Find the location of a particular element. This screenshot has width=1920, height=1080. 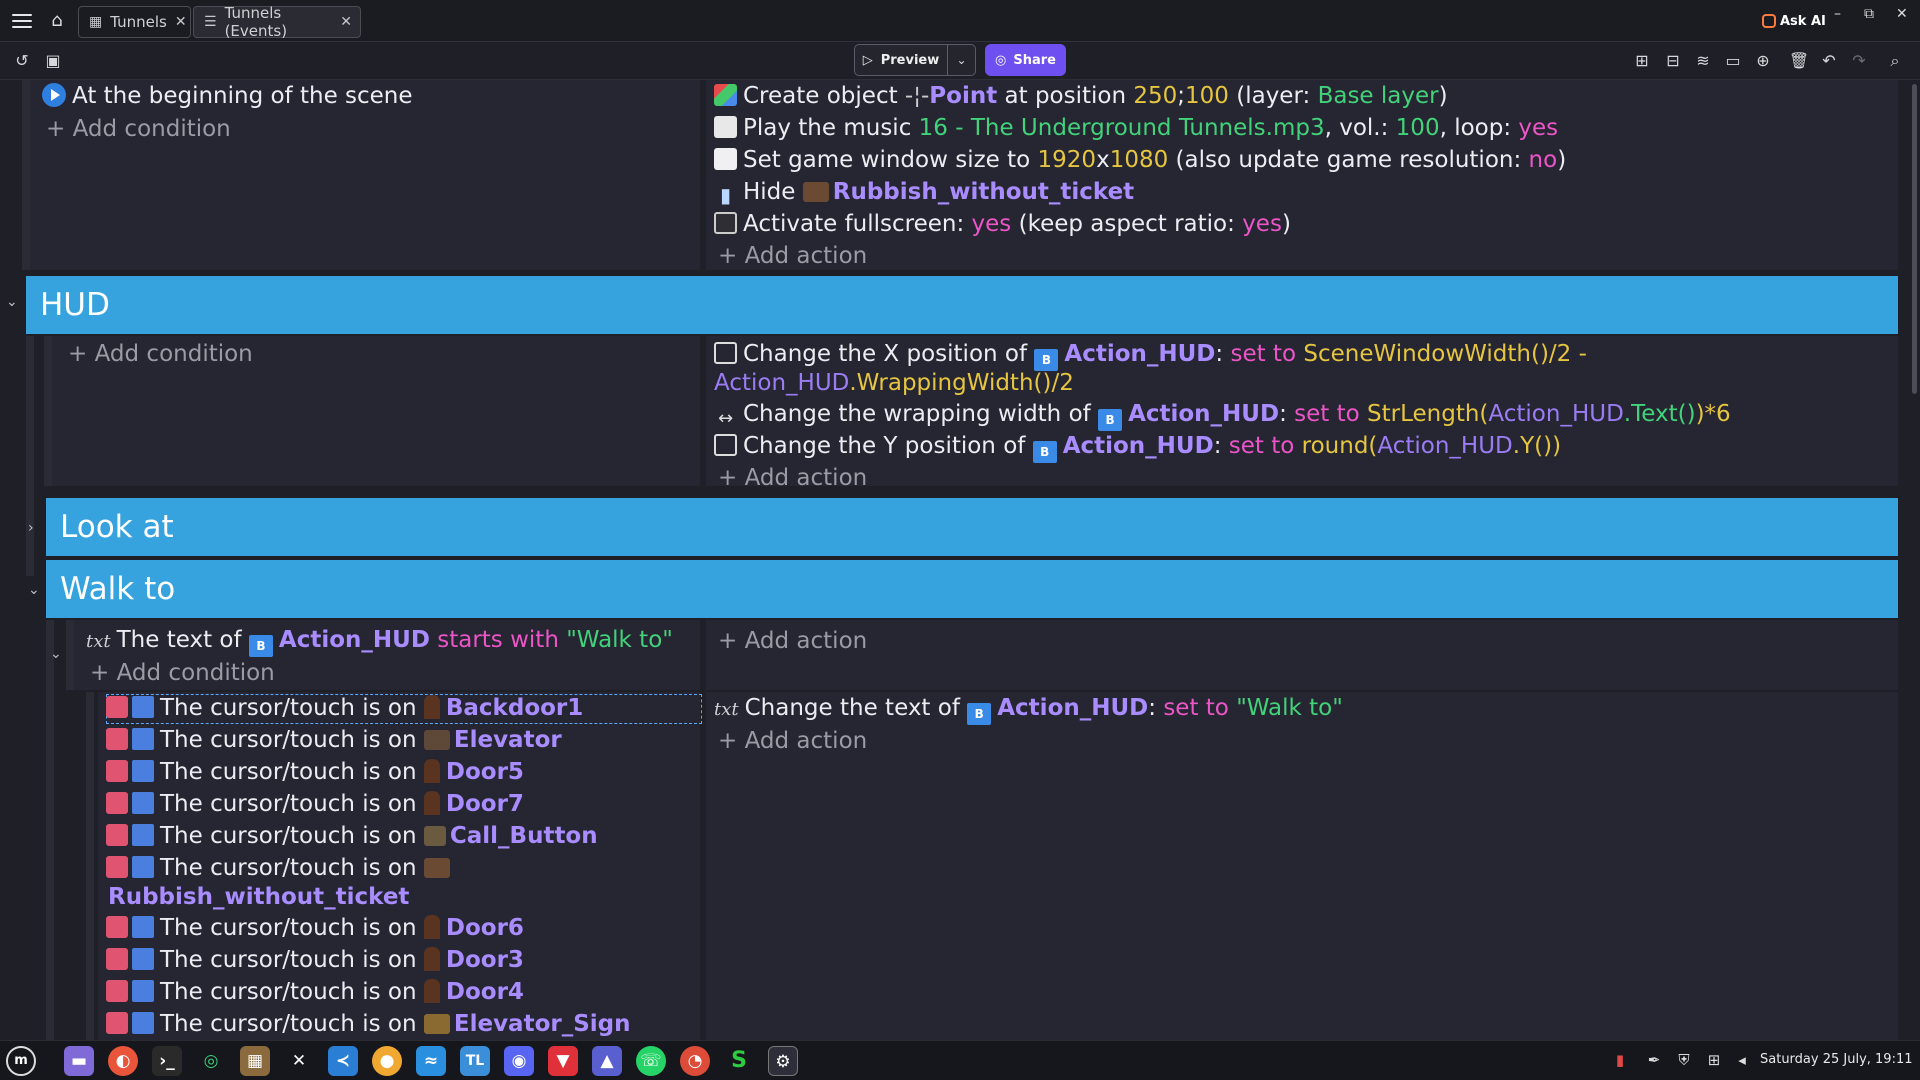

condition-cursor-on: The cursor/touch is on Door6 is located at coordinates (315, 928).